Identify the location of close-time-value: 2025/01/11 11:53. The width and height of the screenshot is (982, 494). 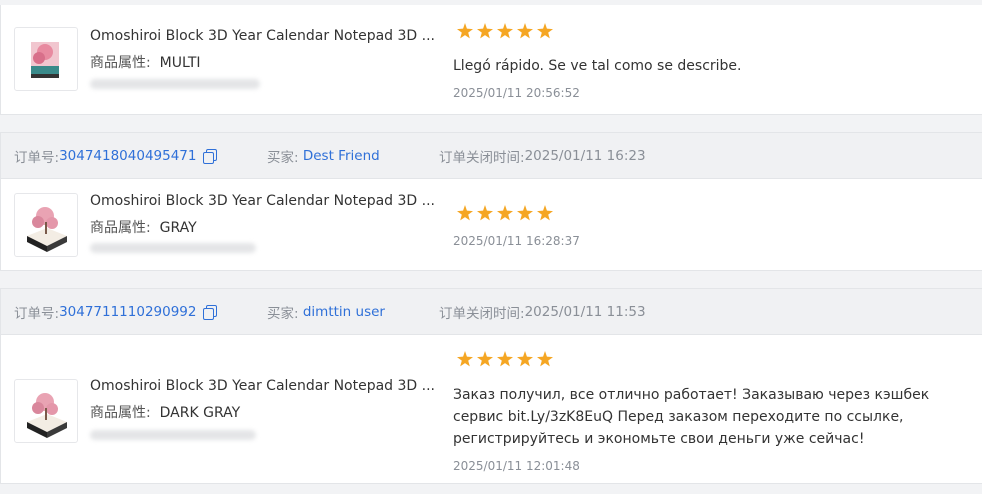
(585, 311).